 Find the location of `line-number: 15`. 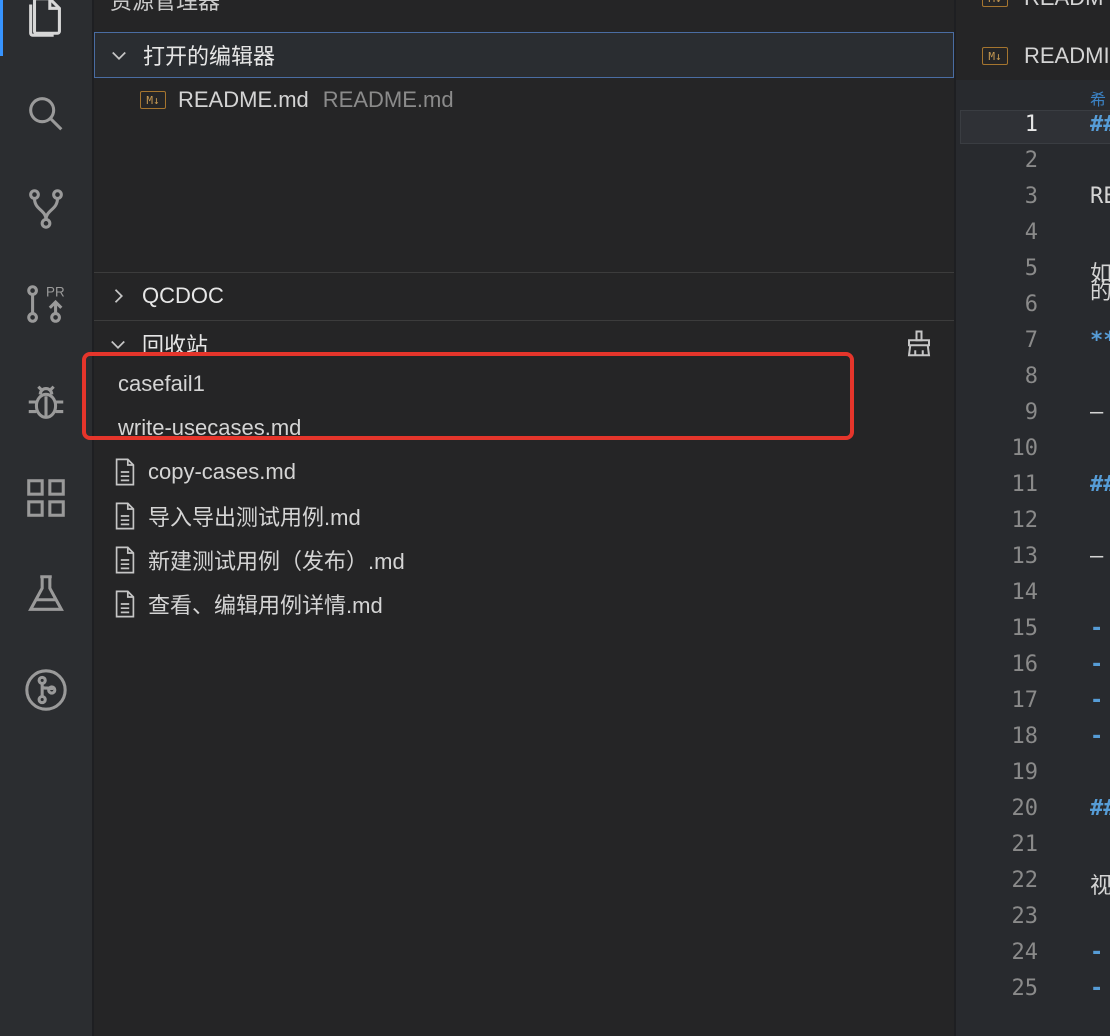

line-number: 15 is located at coordinates (1025, 628).